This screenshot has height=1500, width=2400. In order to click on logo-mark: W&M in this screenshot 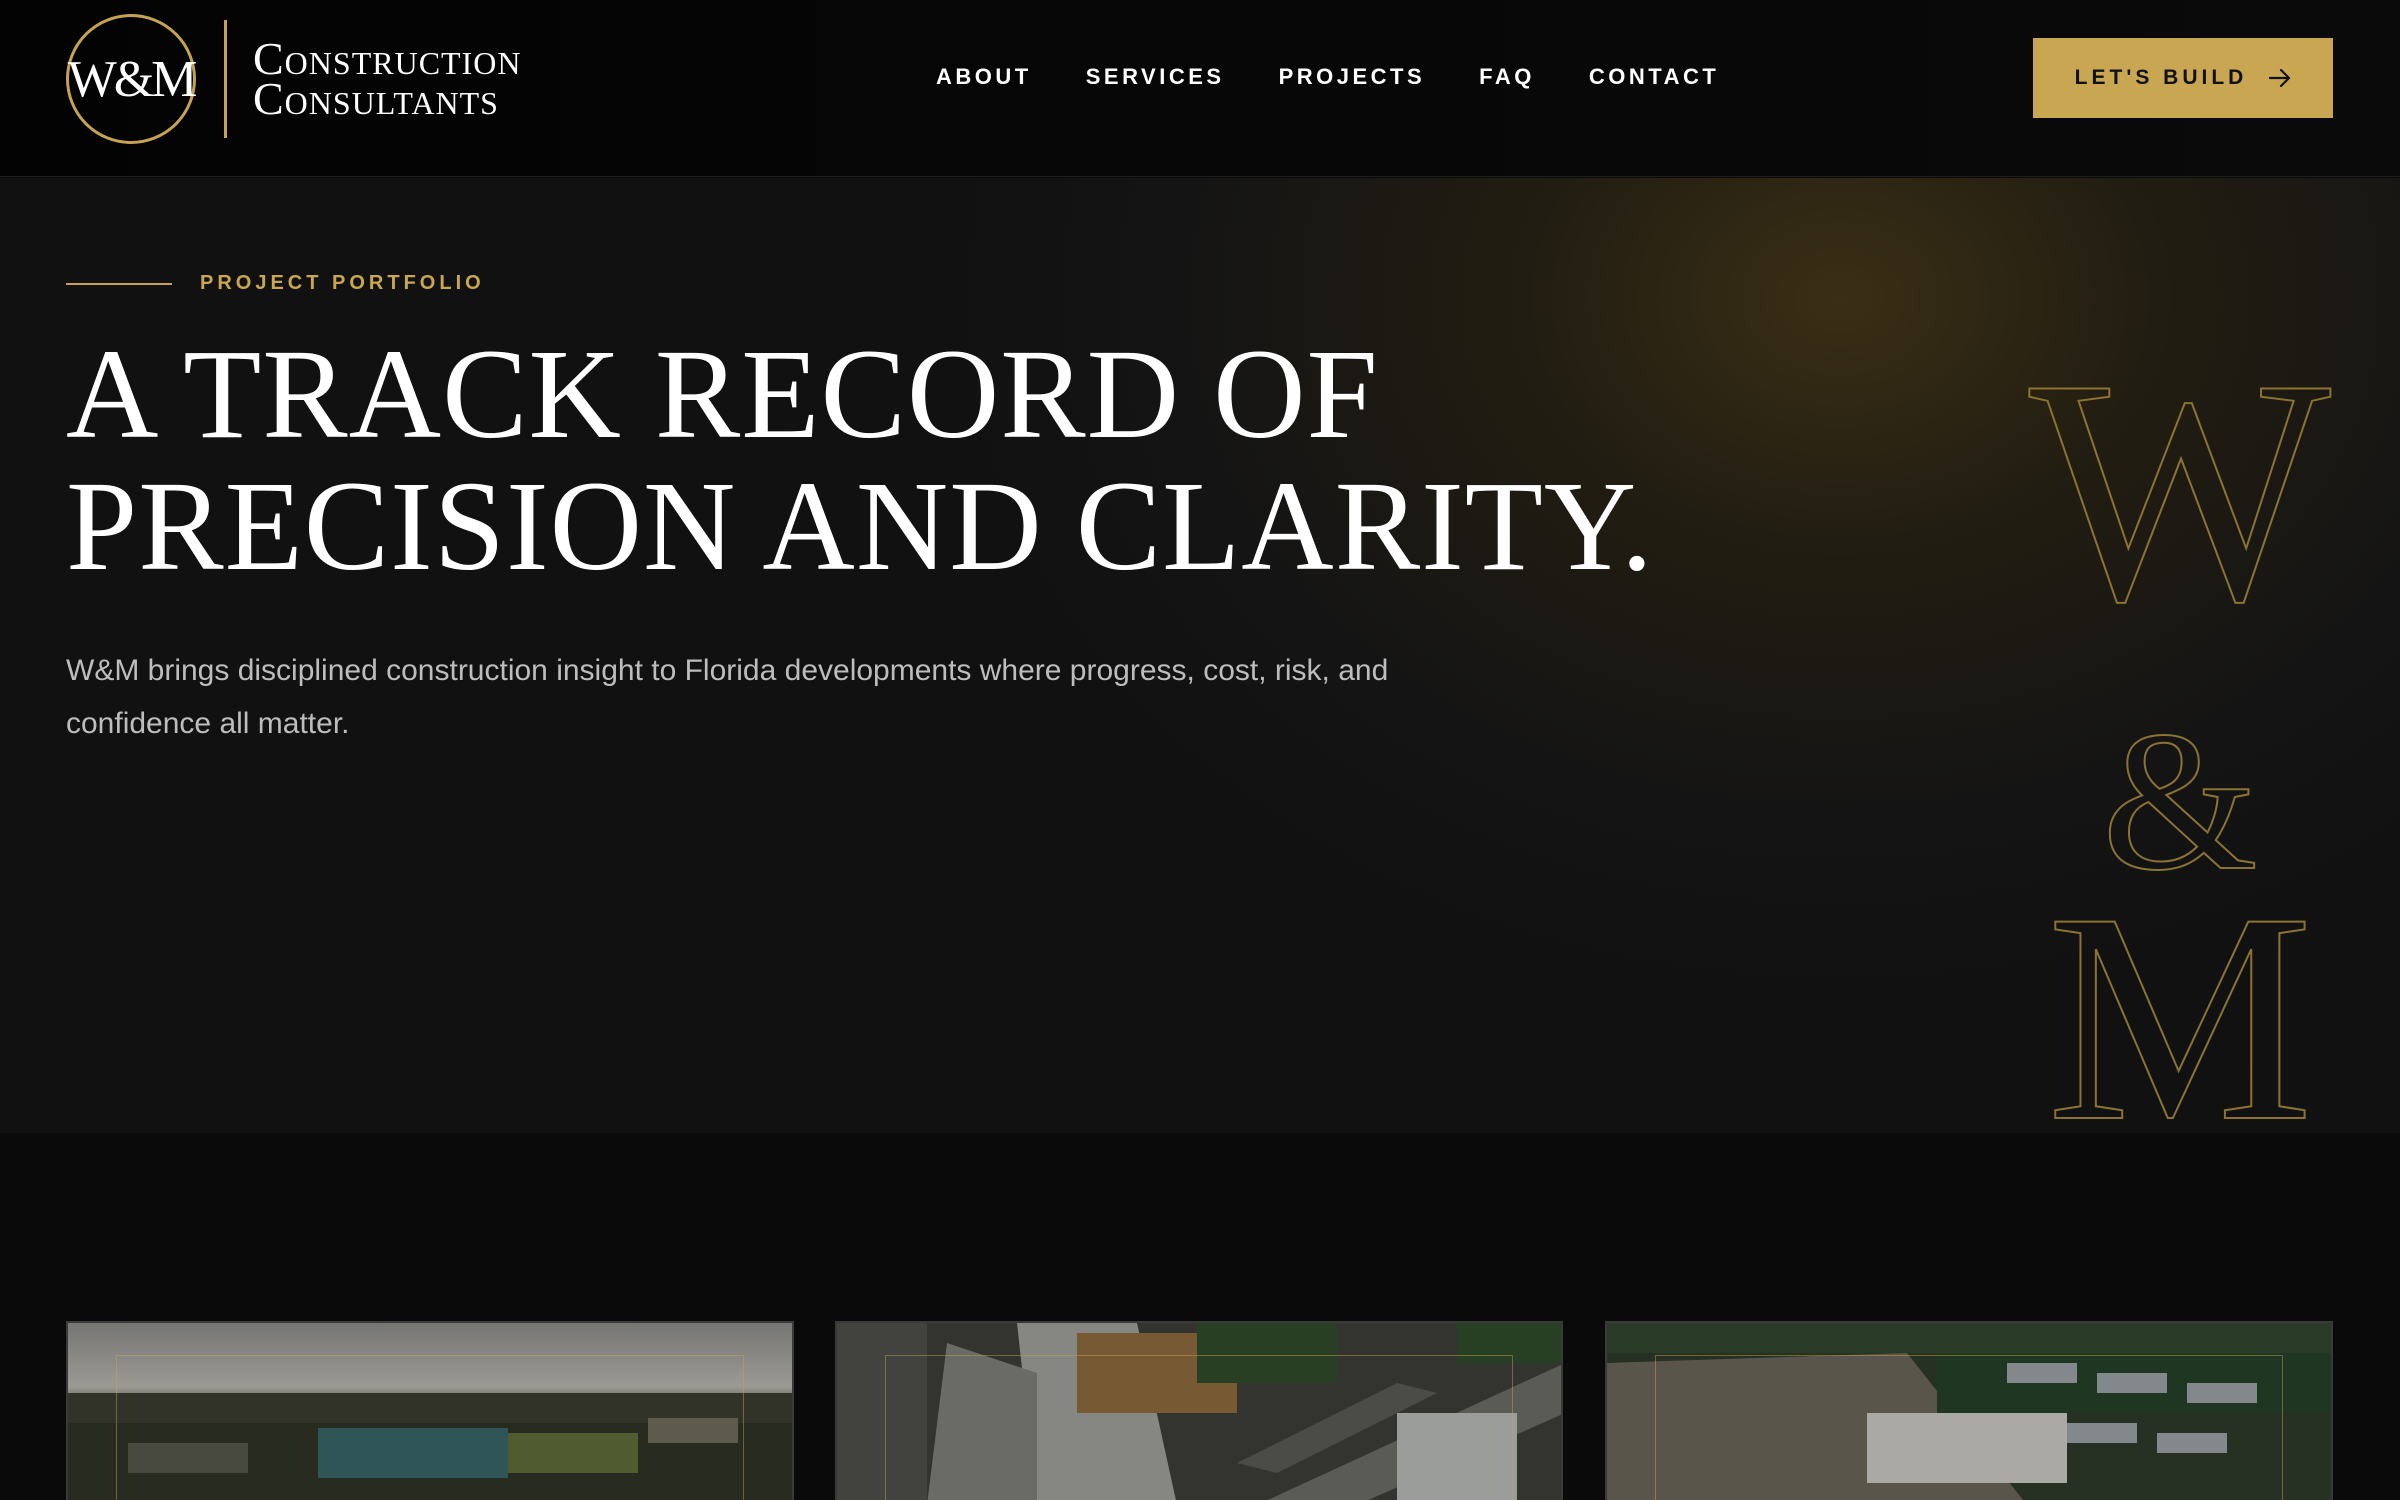, I will do `click(131, 79)`.